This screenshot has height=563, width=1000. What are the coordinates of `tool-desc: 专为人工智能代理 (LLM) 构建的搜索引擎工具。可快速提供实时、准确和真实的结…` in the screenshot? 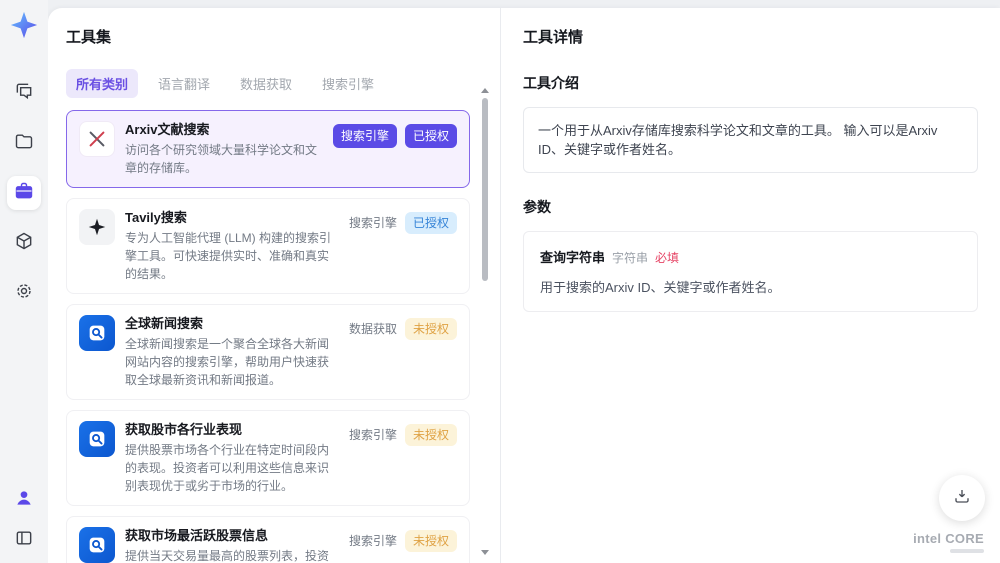 It's located at (228, 256).